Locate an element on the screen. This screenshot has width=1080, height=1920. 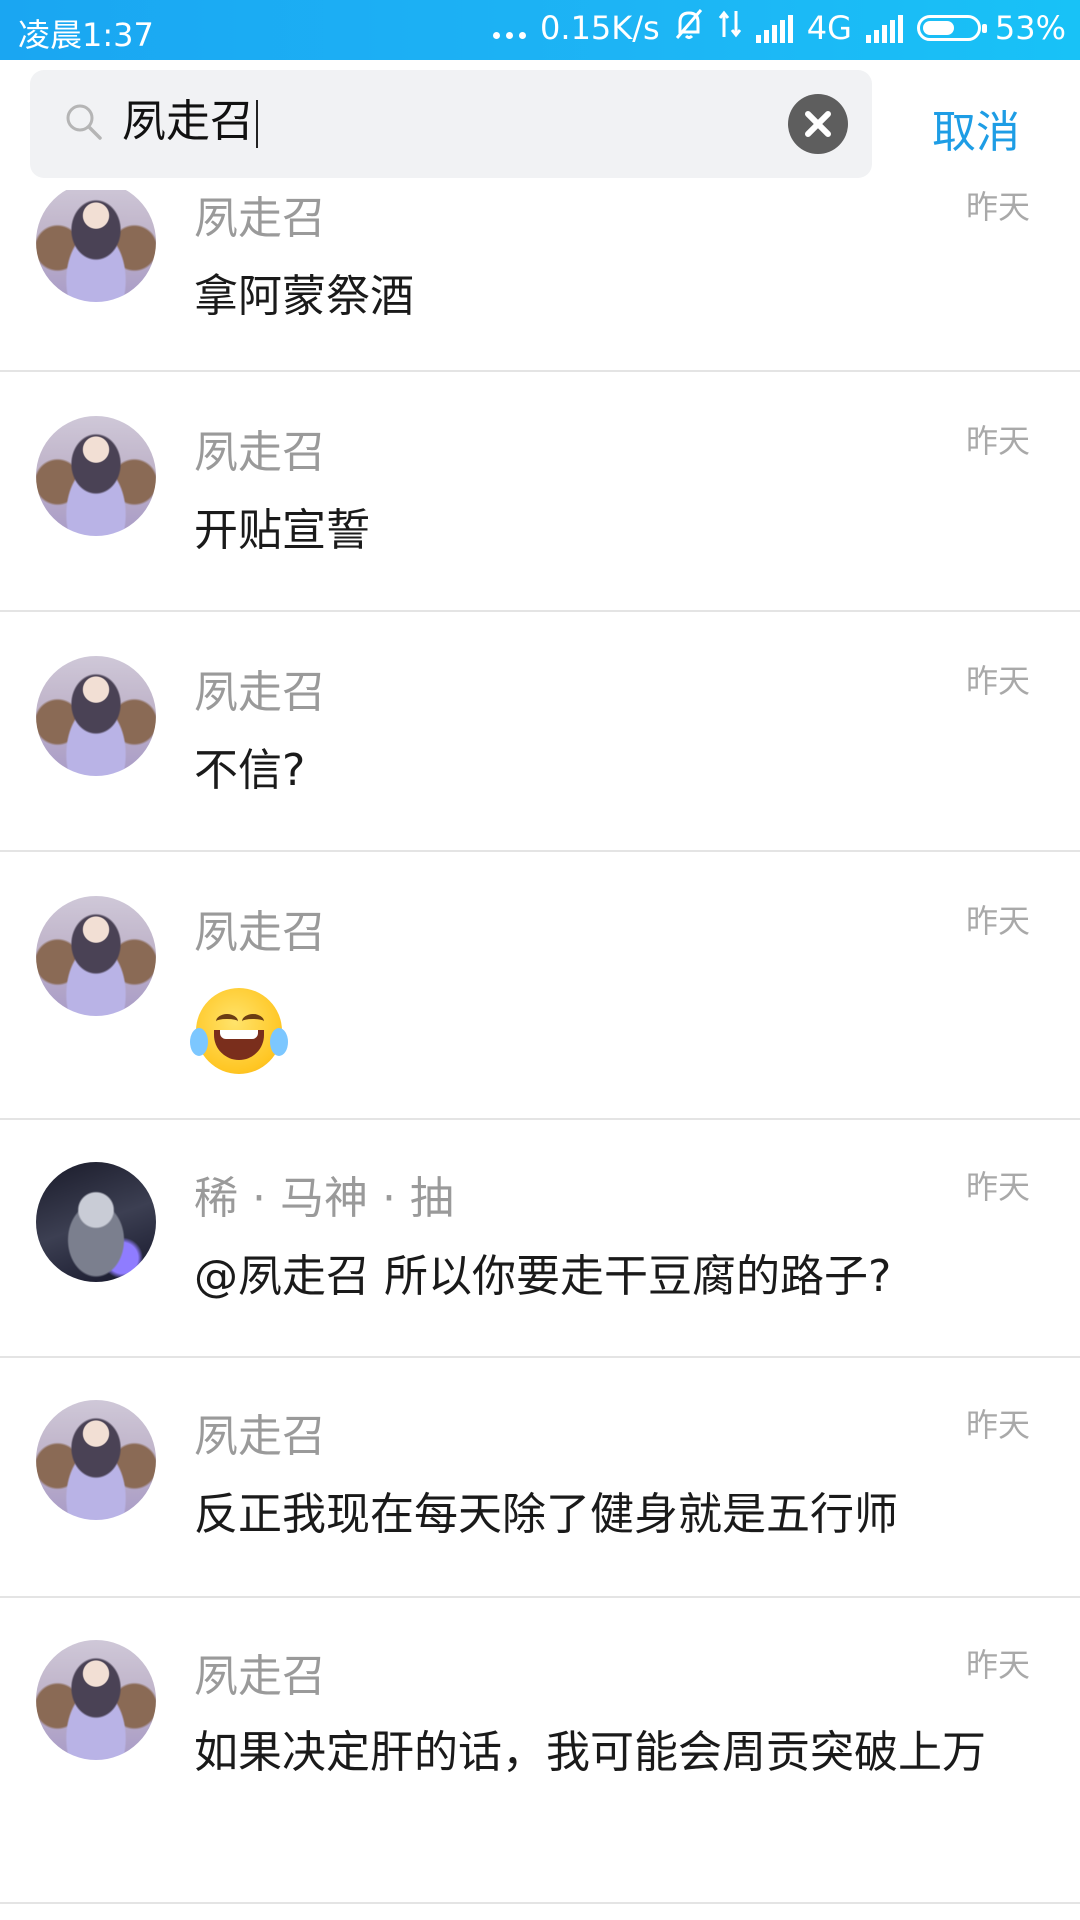
data-arrows-icon is located at coordinates (730, 28).